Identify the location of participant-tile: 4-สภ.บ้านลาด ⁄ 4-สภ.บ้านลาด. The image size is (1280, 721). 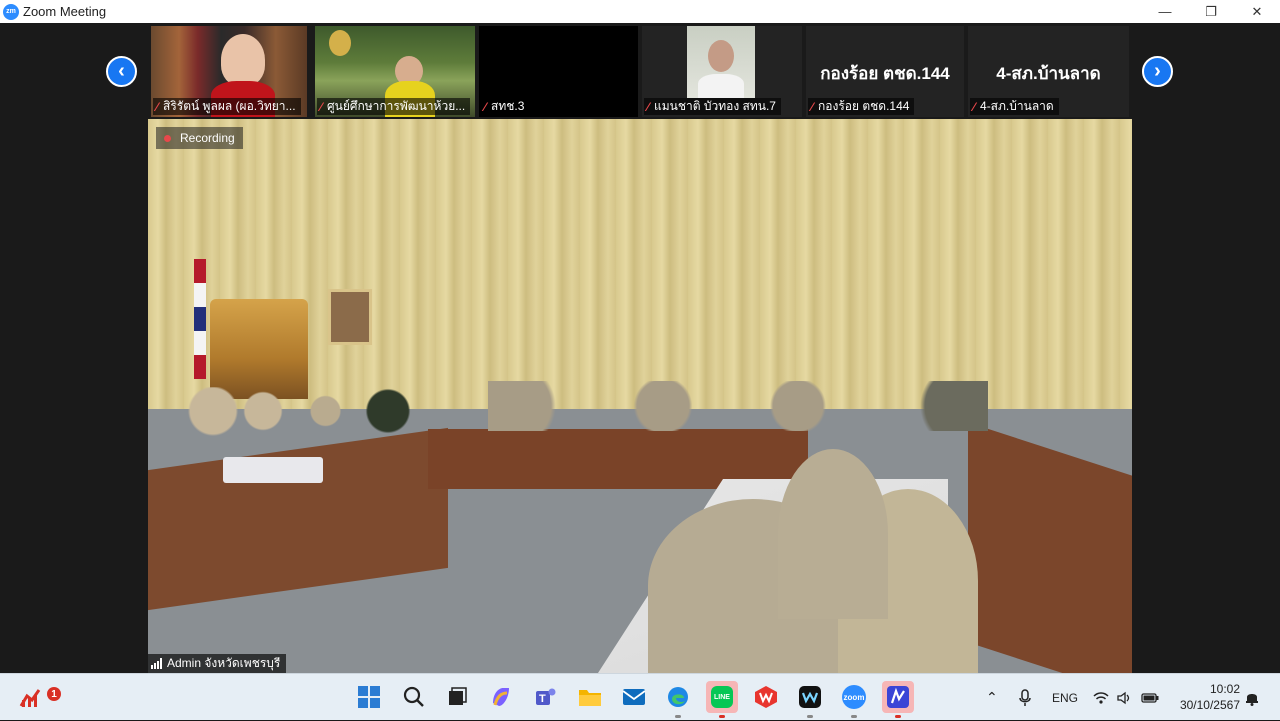
(1048, 71).